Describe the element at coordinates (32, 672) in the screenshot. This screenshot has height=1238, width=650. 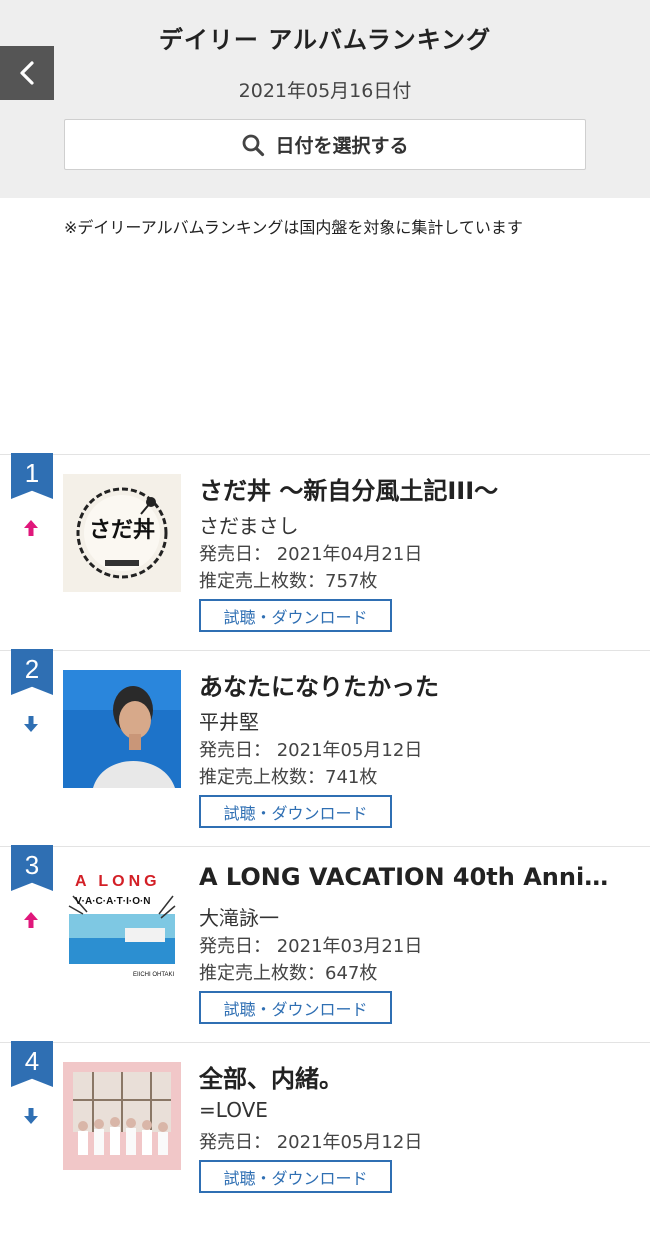
I see `rank-badge: 2` at that location.